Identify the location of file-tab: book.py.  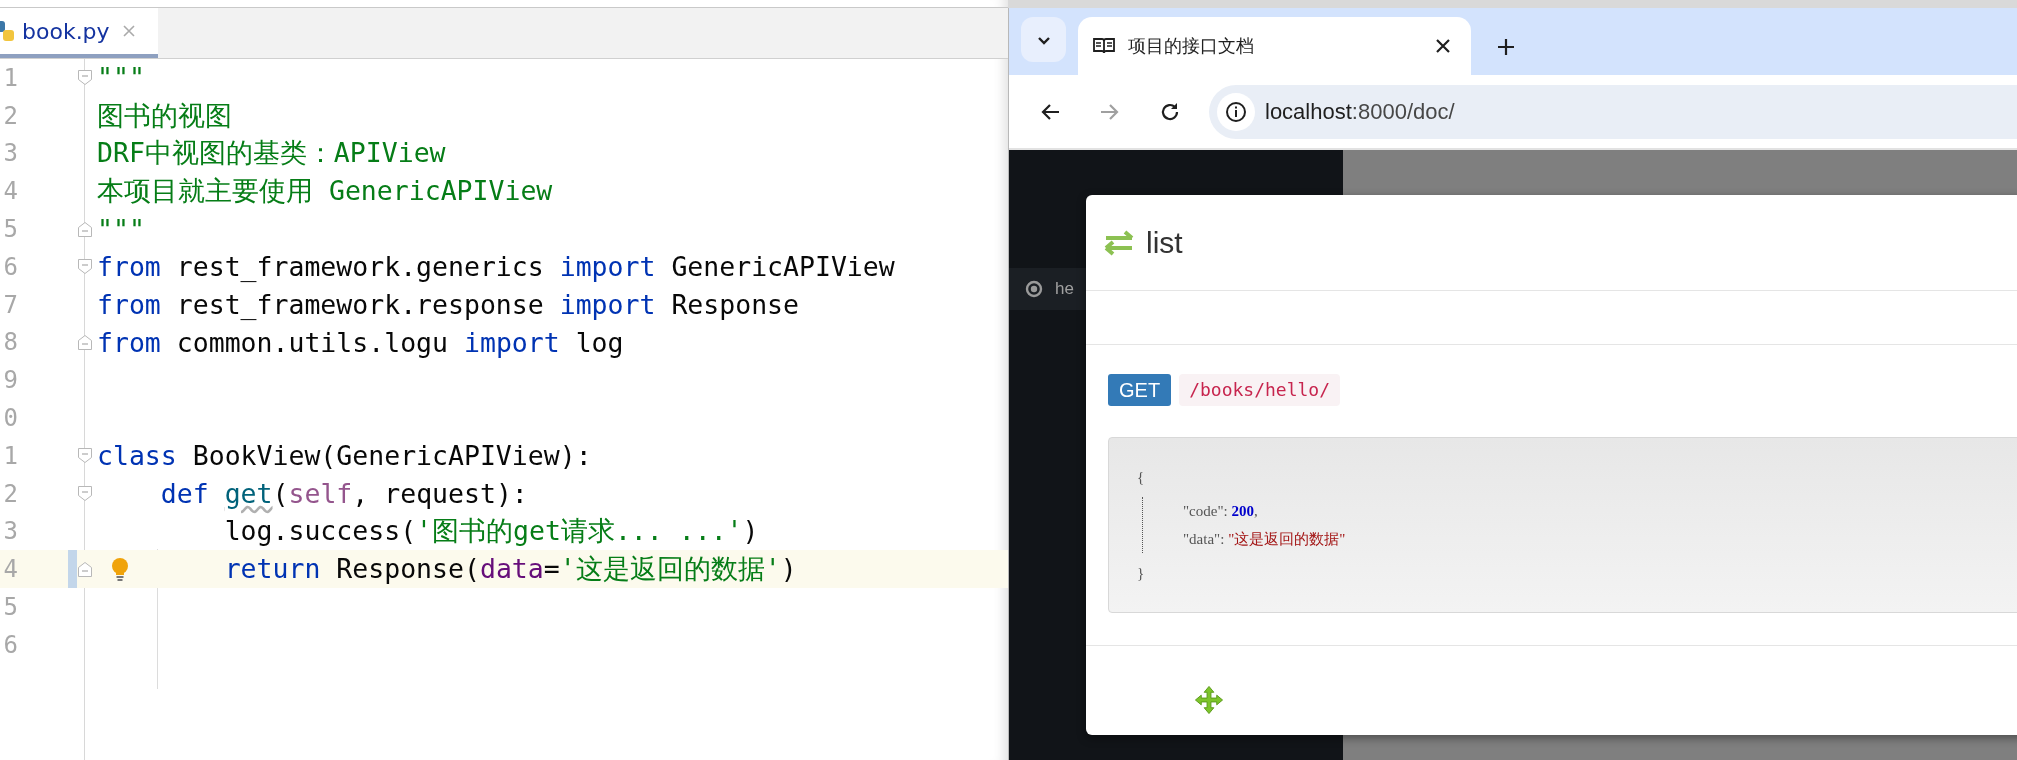
(79, 33).